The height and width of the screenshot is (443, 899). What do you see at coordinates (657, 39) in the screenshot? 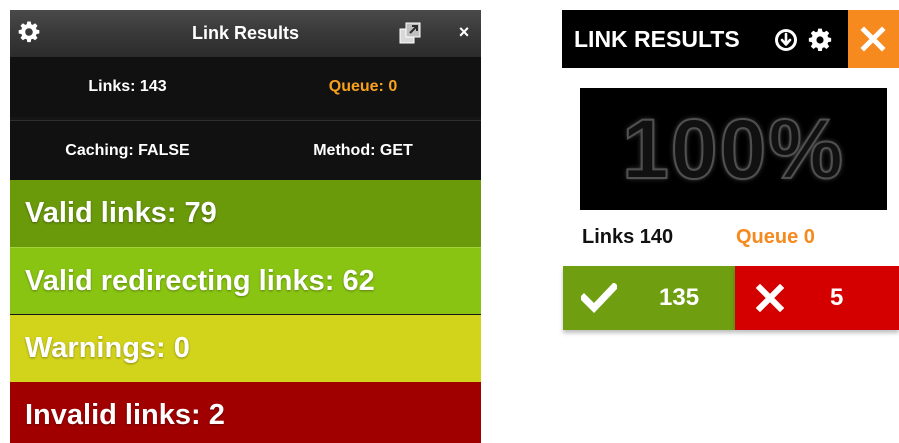
I see `widget-title: LINK RESULTS` at bounding box center [657, 39].